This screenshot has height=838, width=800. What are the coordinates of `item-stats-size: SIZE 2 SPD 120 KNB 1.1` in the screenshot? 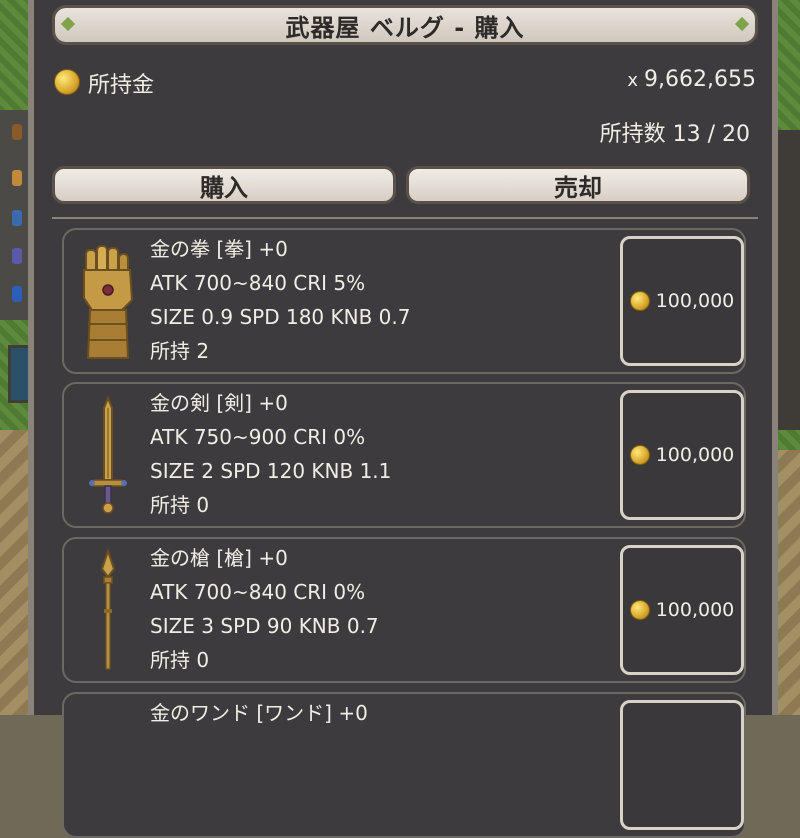 It's located at (271, 471).